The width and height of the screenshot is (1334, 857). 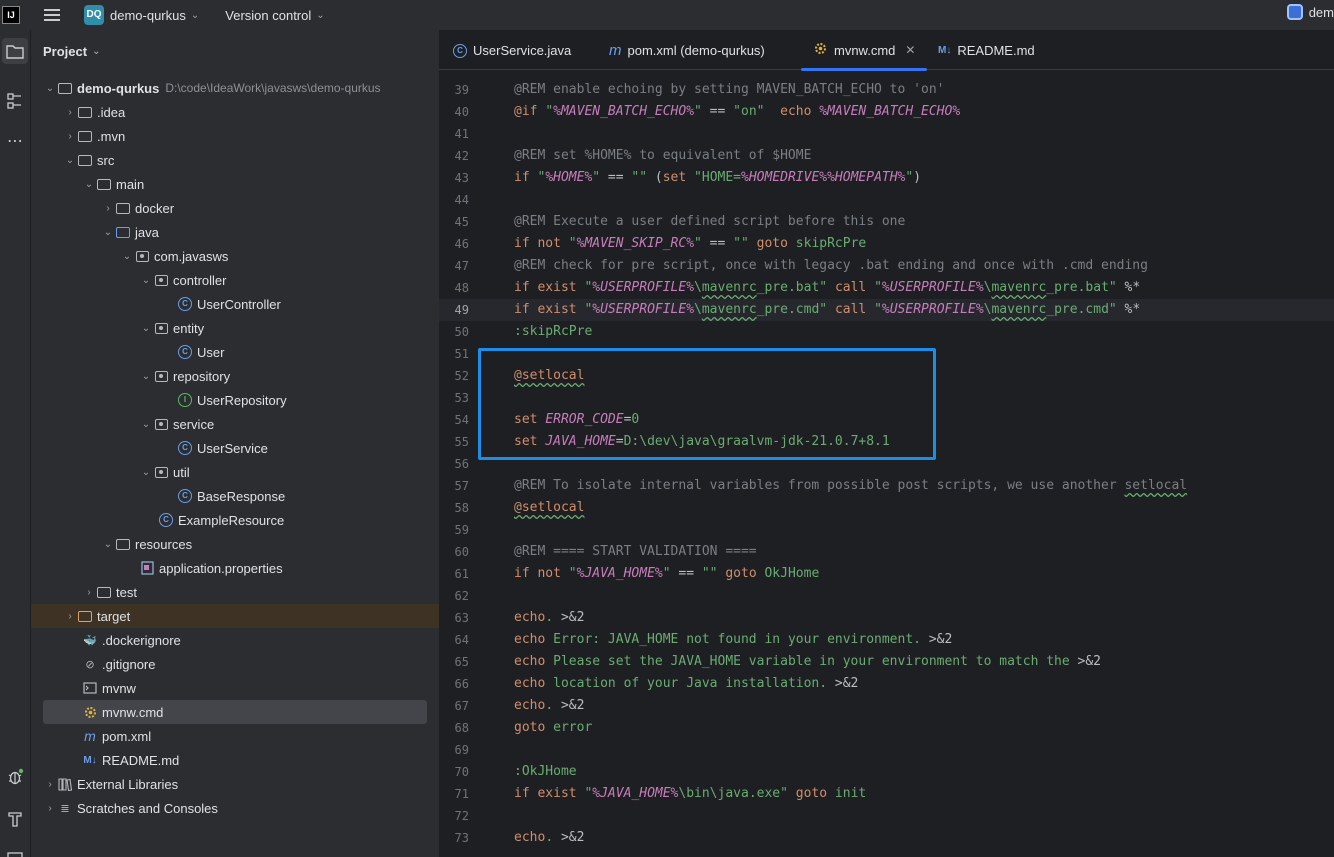 What do you see at coordinates (235, 232) in the screenshot?
I see `tree-item: ⌄ java` at bounding box center [235, 232].